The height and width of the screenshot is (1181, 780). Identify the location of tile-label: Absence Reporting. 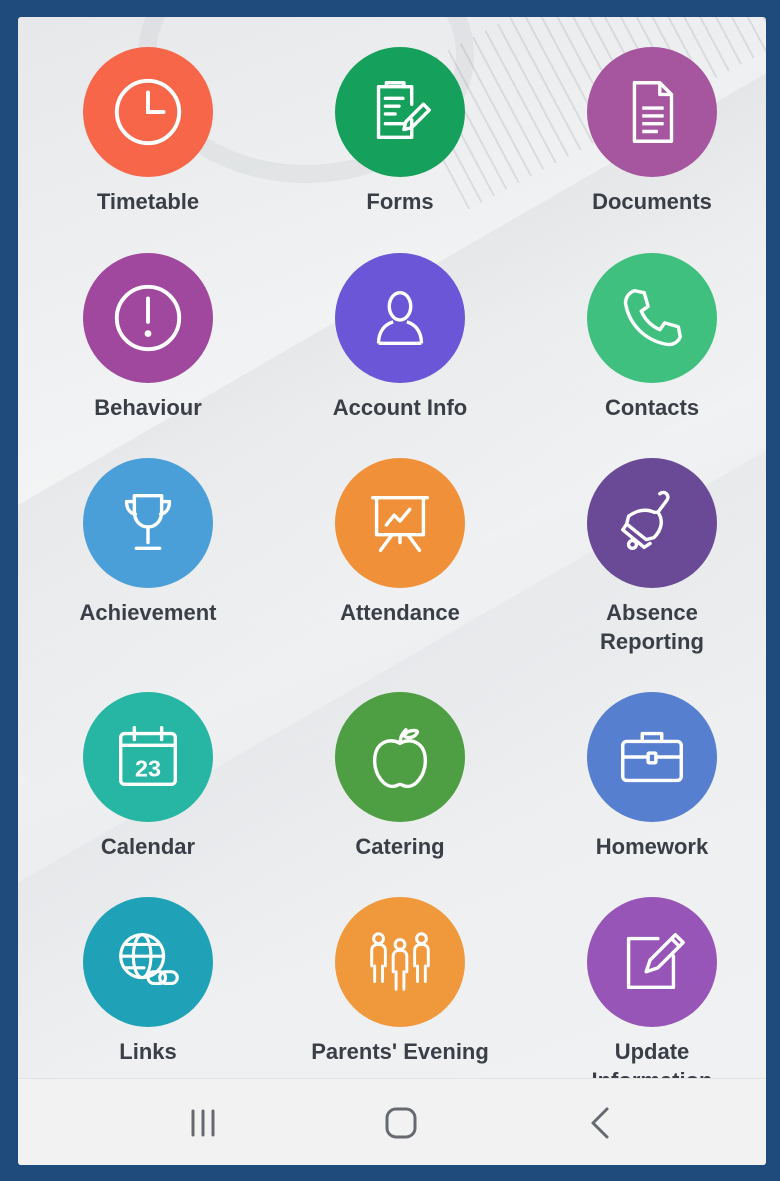
(652, 627).